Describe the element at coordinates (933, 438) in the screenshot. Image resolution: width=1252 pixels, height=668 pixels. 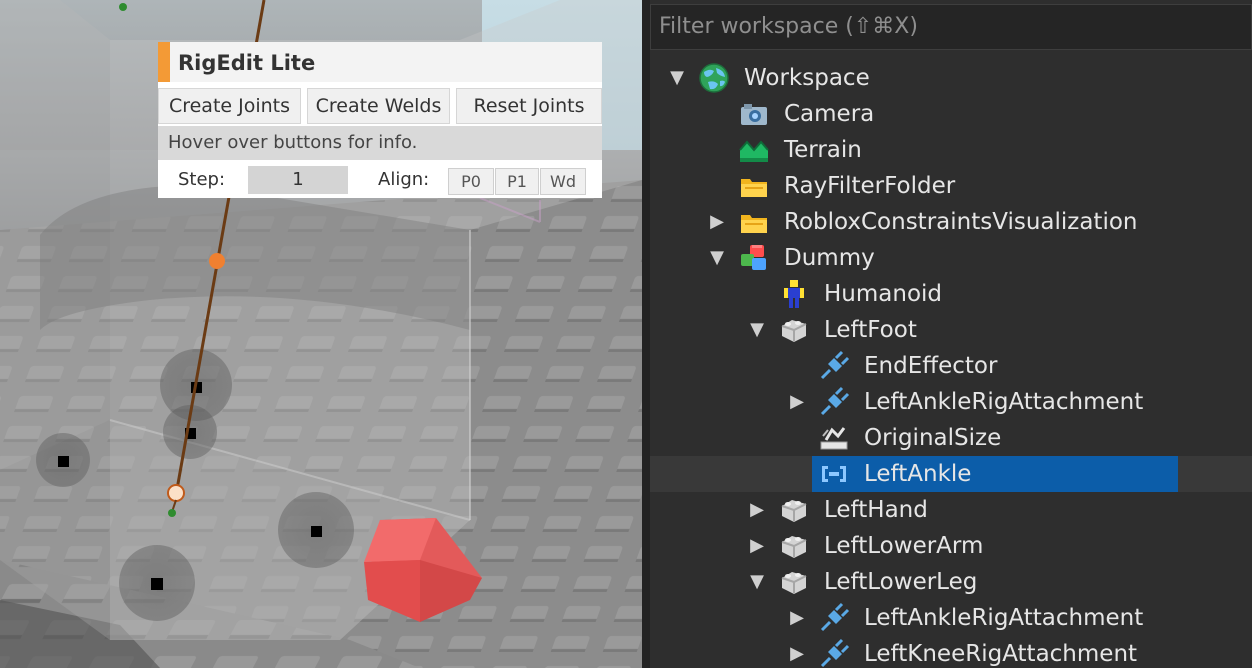
I see `tree-item-label: OriginalSize` at that location.